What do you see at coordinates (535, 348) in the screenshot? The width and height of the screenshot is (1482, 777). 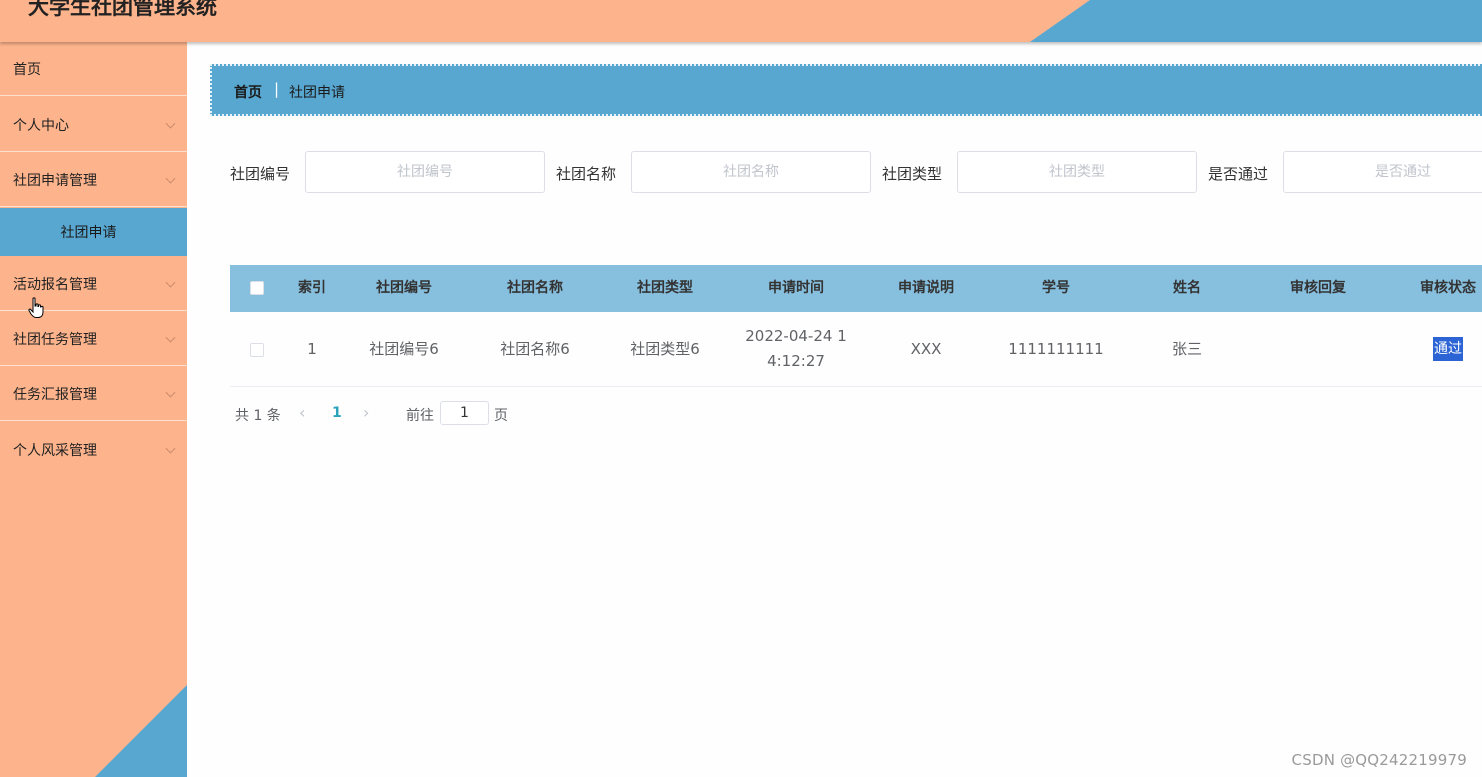 I see `cell-club-name: 社团名称6` at bounding box center [535, 348].